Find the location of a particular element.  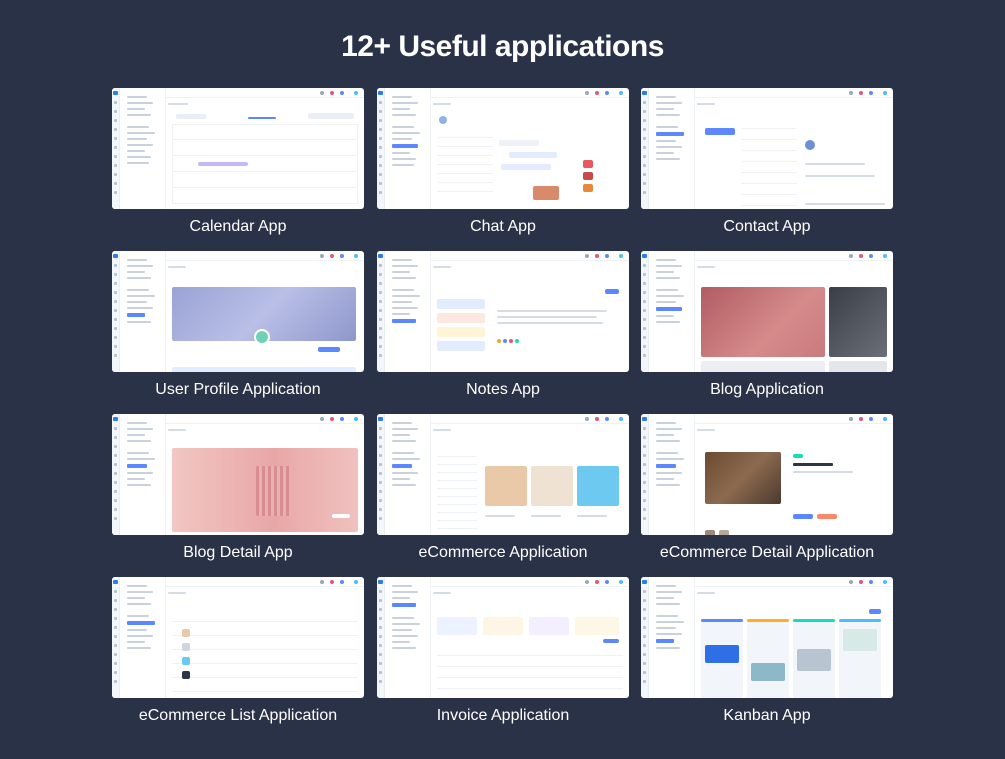

app-card-user-profile: User Profile Application is located at coordinates (238, 324).